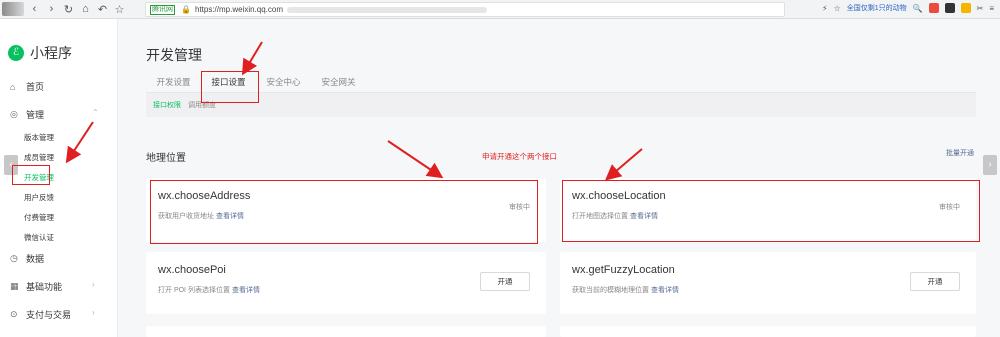 This screenshot has width=1000, height=337. I want to click on next-page-icon: ›, so click(990, 165).